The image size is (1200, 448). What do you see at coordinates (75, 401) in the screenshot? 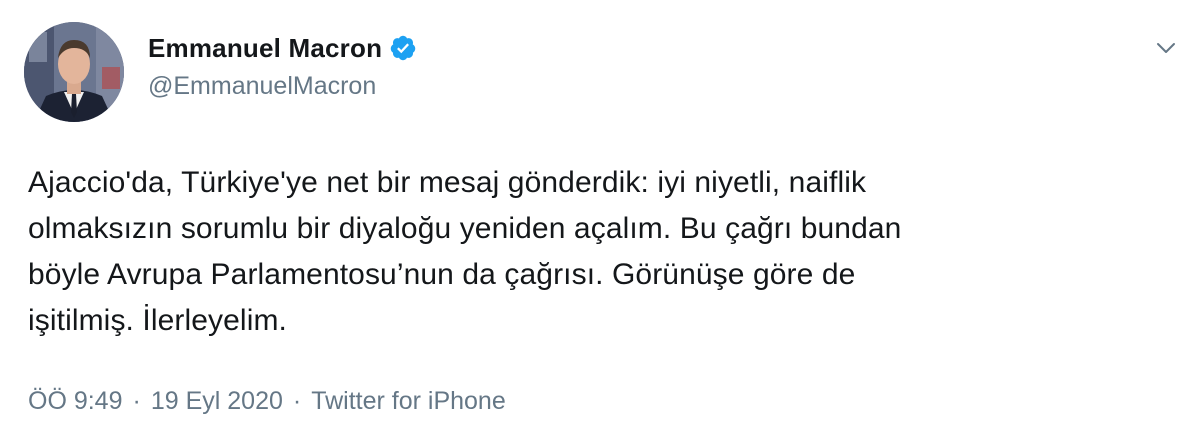
I see `tweet-time-link: ÖÖ 9:49` at bounding box center [75, 401].